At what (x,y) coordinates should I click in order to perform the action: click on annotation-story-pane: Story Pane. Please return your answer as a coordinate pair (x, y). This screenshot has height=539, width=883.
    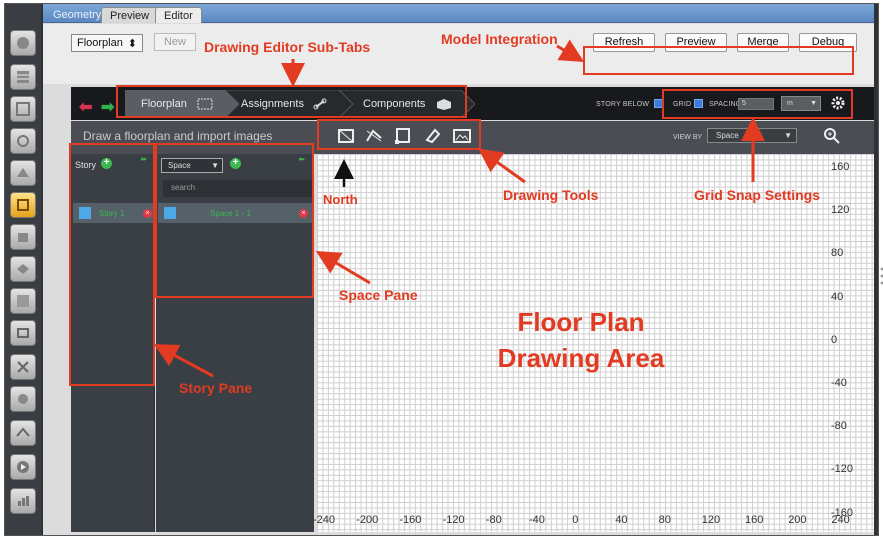
    Looking at the image, I should click on (216, 388).